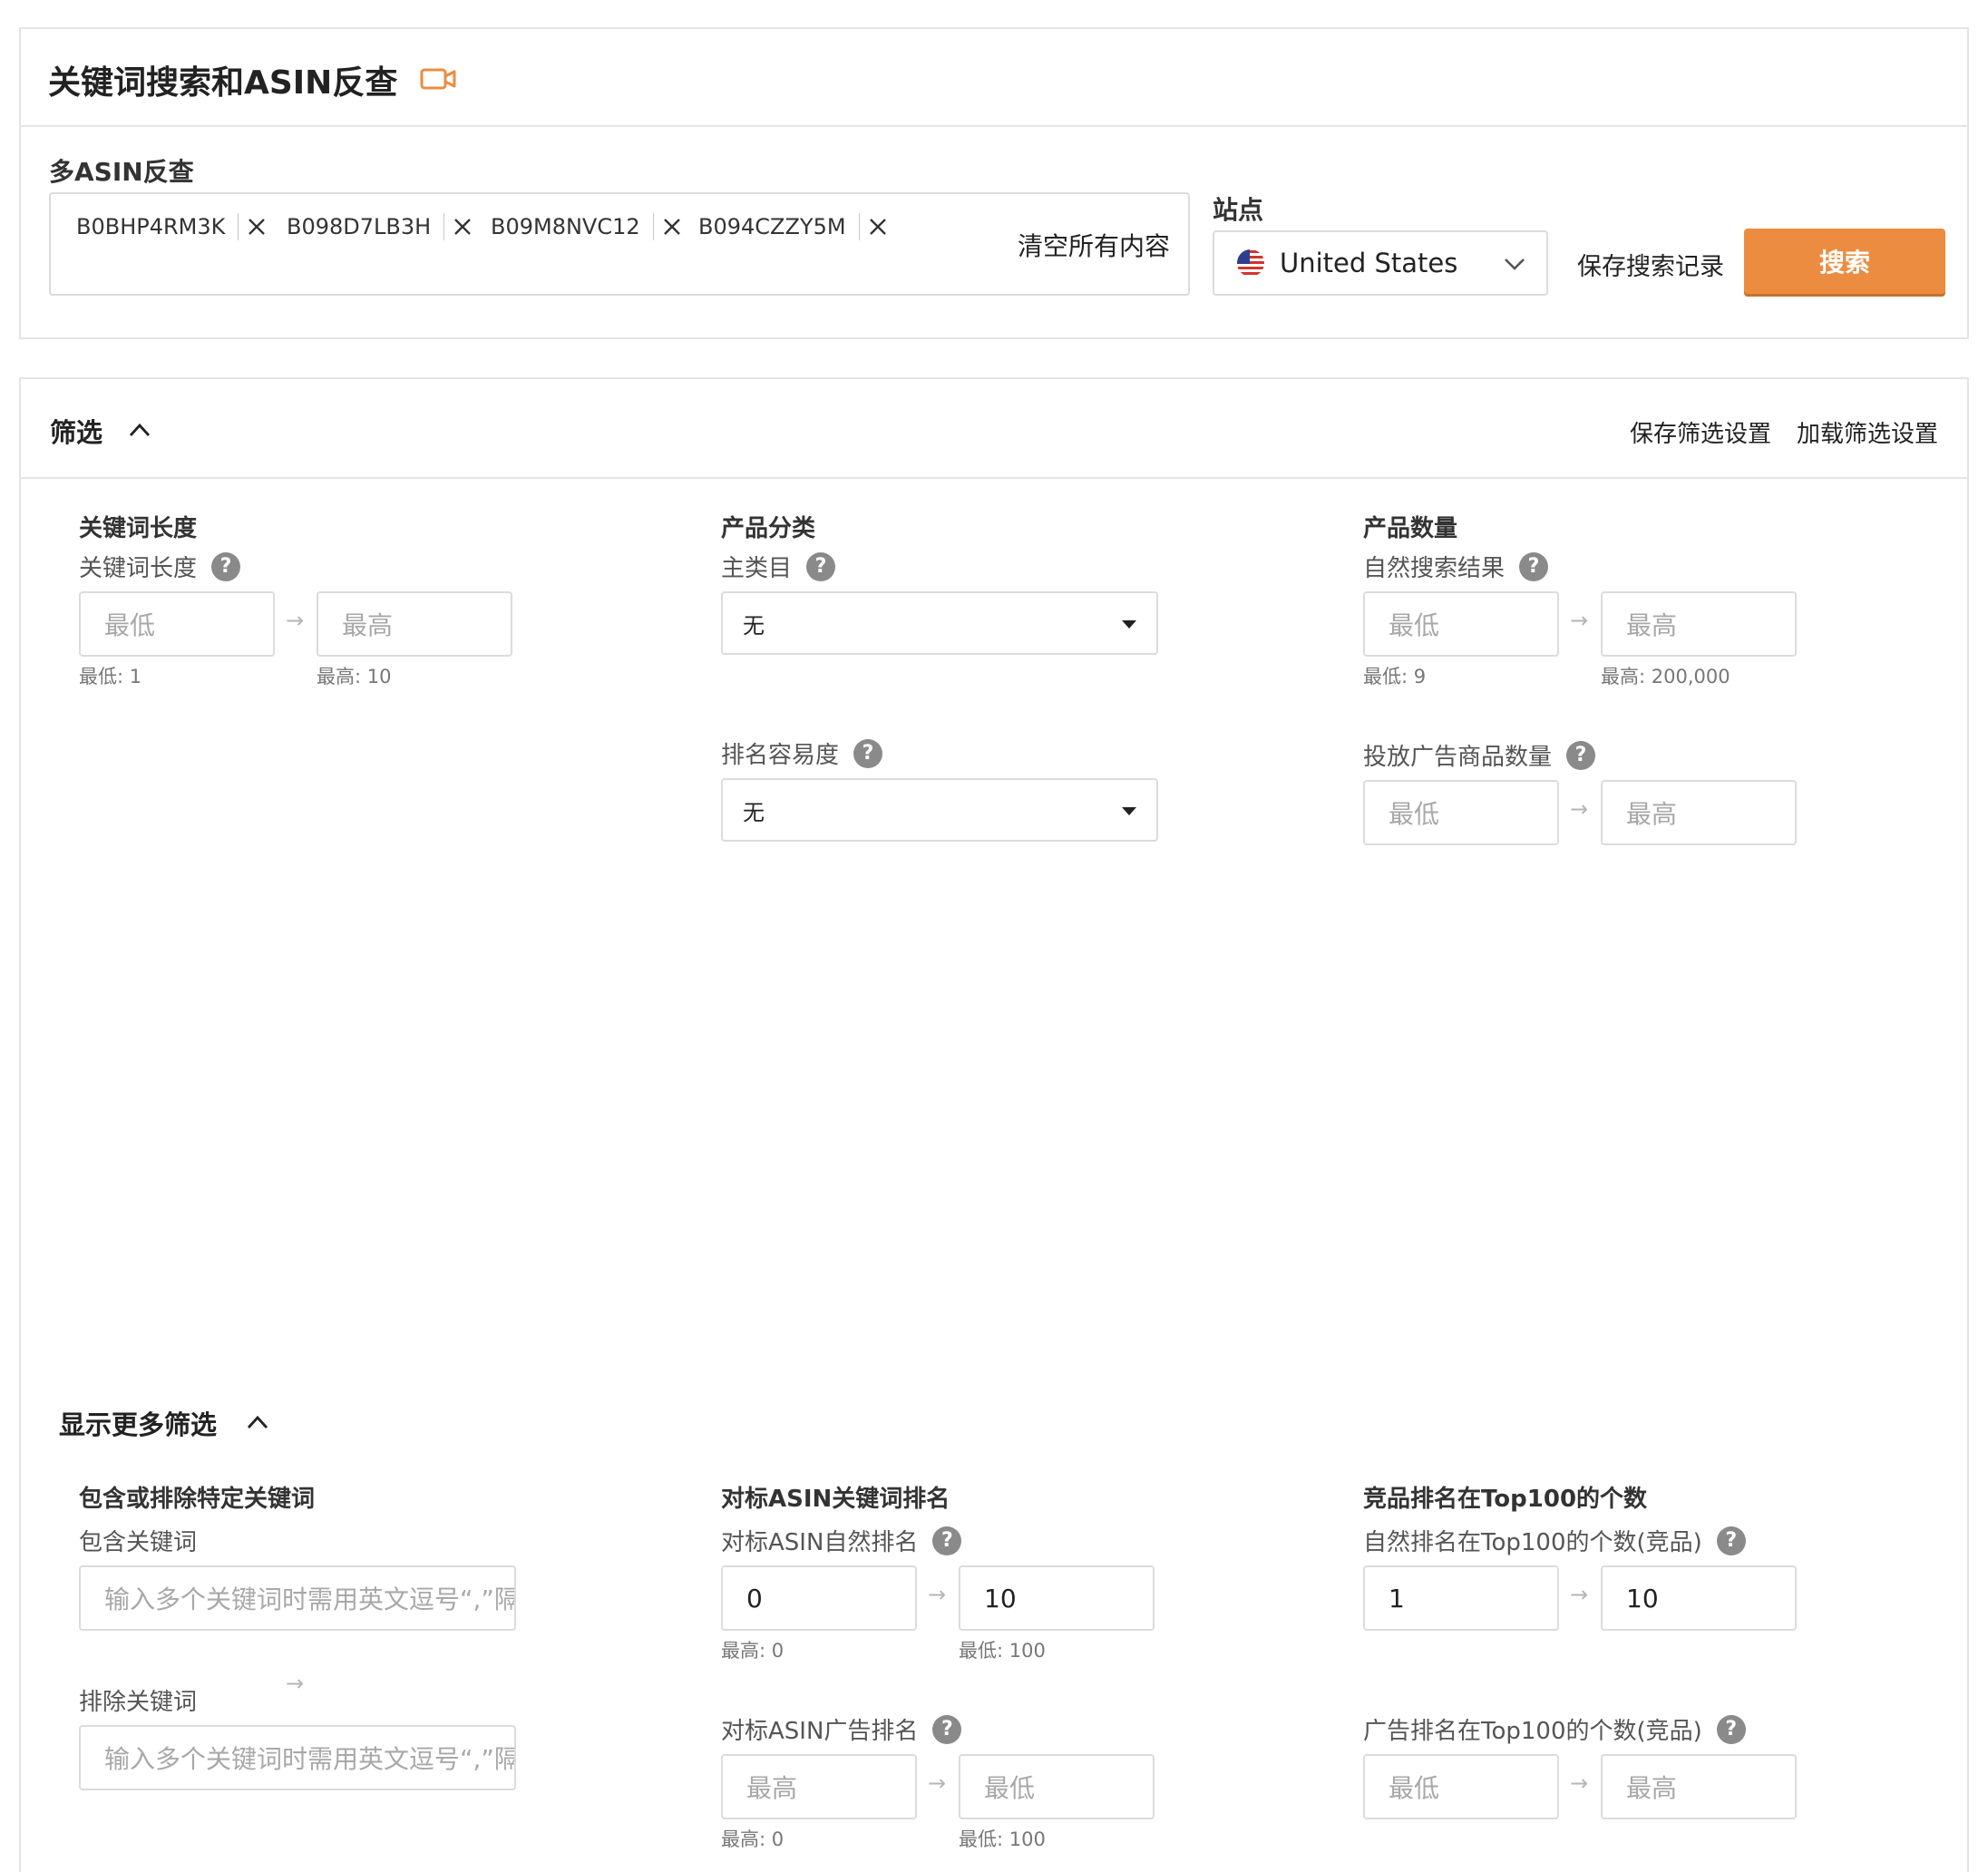 The width and height of the screenshot is (1988, 1872). Describe the element at coordinates (1369, 263) in the screenshot. I see `site-selected-value: United States` at that location.